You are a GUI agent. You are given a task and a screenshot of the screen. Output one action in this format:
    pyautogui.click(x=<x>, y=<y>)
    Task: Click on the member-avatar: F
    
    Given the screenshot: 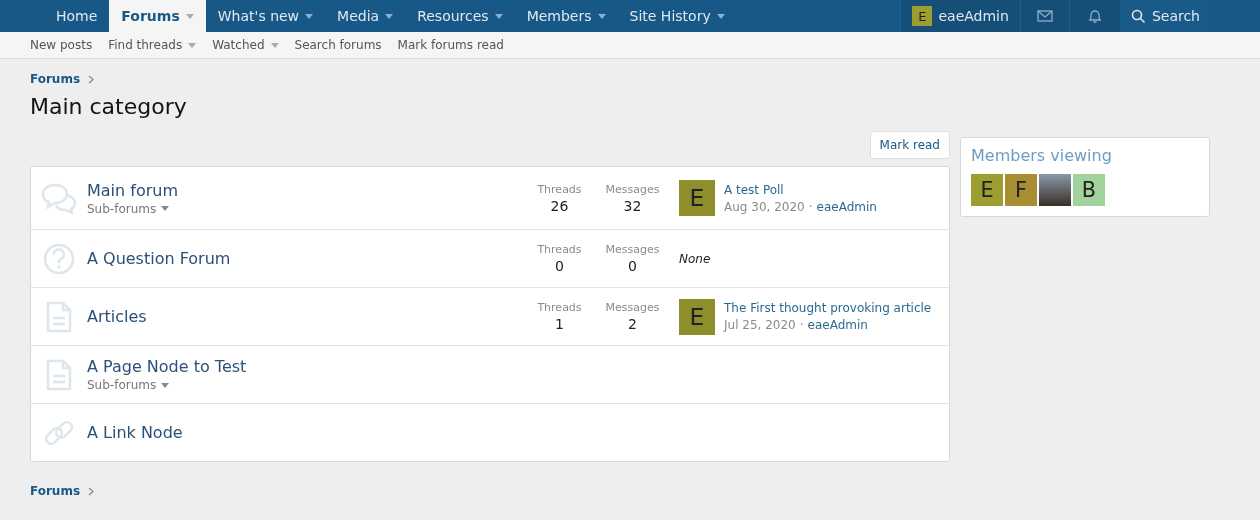 What is the action you would take?
    pyautogui.click(x=1021, y=190)
    